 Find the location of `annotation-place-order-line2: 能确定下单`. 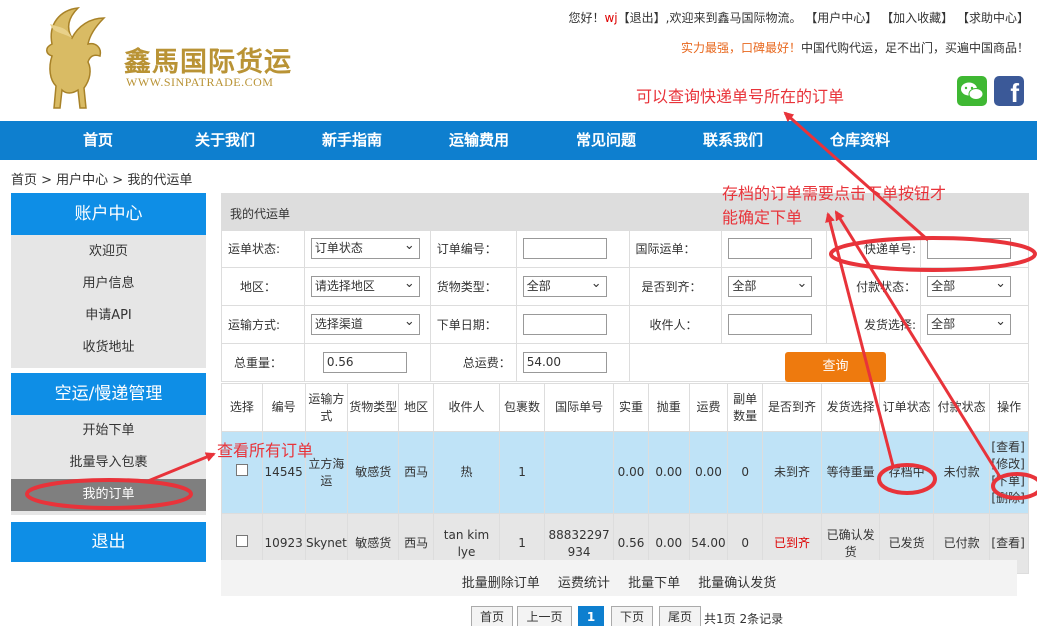

annotation-place-order-line2: 能确定下单 is located at coordinates (762, 217).